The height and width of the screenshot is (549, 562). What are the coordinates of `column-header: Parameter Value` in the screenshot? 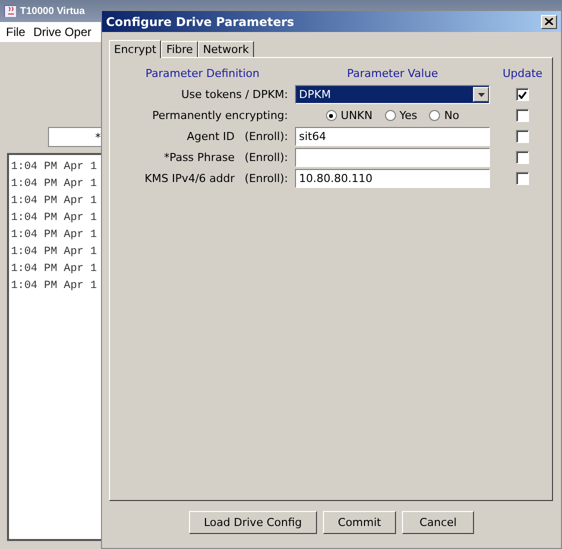 It's located at (392, 73).